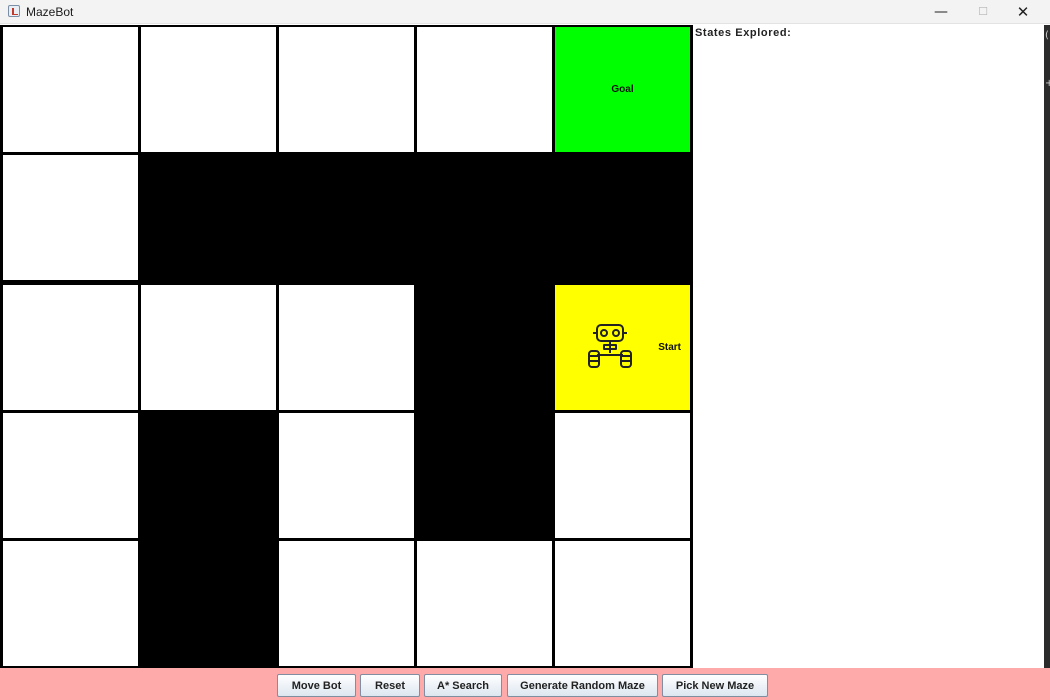 The height and width of the screenshot is (700, 1050). What do you see at coordinates (1047, 83) in the screenshot?
I see `edge-glyph-icon: +` at bounding box center [1047, 83].